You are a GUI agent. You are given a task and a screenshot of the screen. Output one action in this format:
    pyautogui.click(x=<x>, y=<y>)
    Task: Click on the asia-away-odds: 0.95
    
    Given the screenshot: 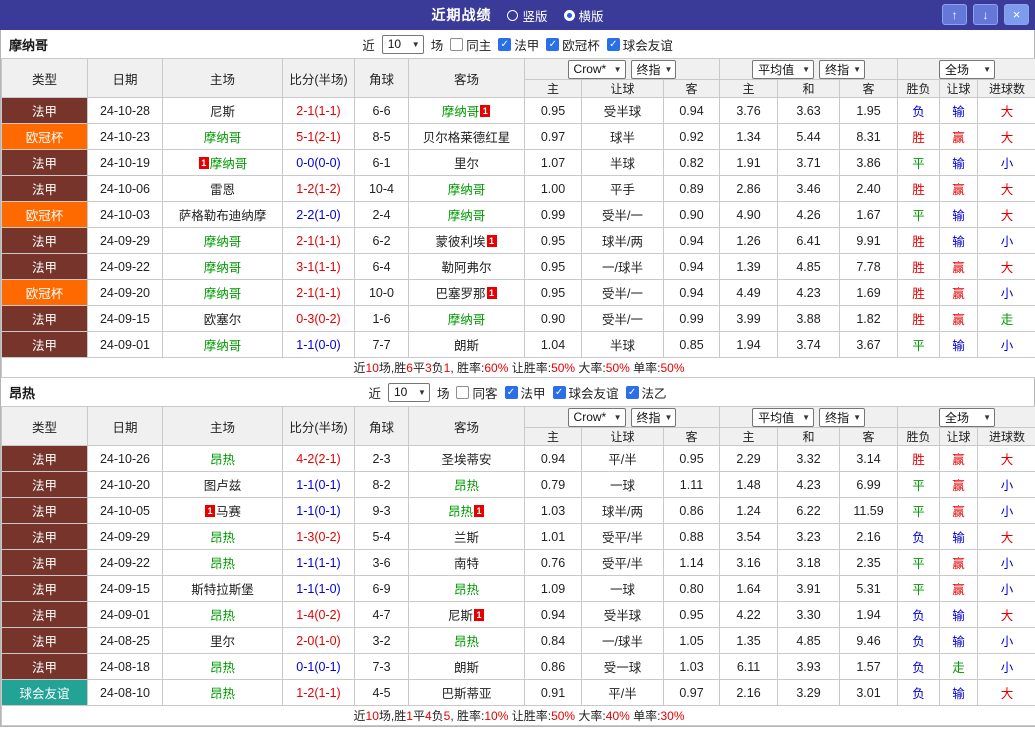 What is the action you would take?
    pyautogui.click(x=691, y=458)
    